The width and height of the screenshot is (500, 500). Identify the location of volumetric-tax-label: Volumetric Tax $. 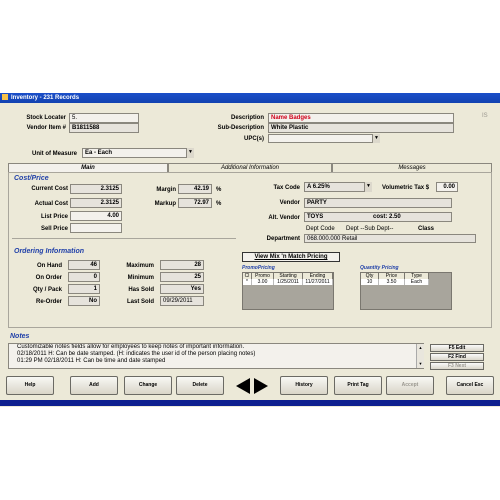
(406, 188).